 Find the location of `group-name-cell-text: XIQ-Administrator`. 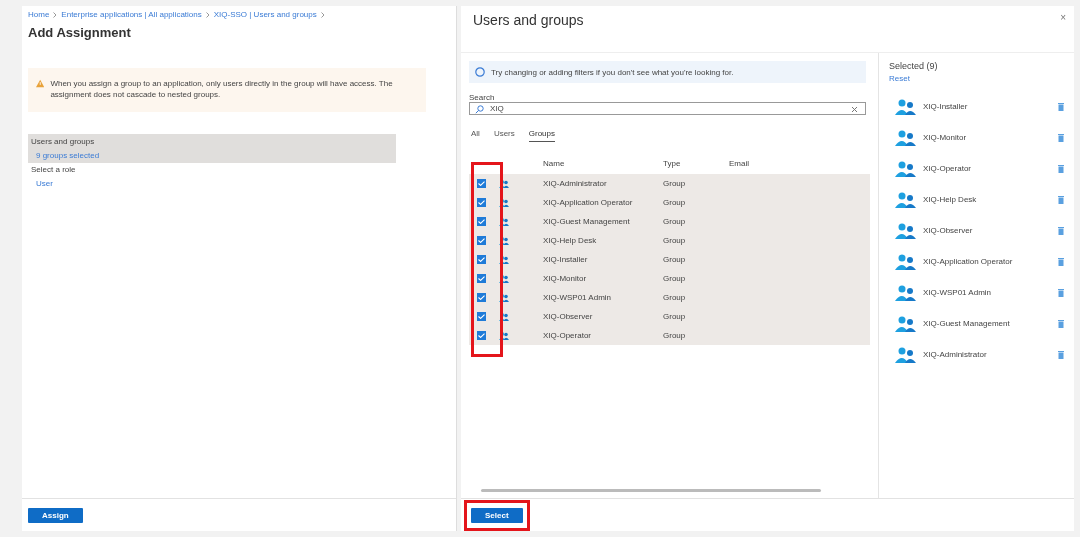

group-name-cell-text: XIQ-Administrator is located at coordinates (575, 183).